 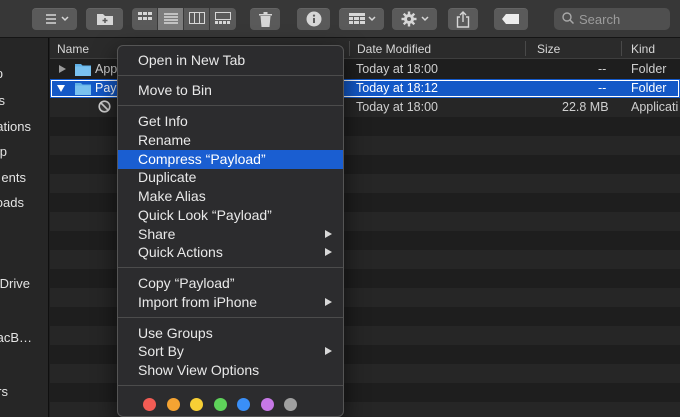 What do you see at coordinates (230, 177) in the screenshot?
I see `menu-item-duplicate: Duplicate` at bounding box center [230, 177].